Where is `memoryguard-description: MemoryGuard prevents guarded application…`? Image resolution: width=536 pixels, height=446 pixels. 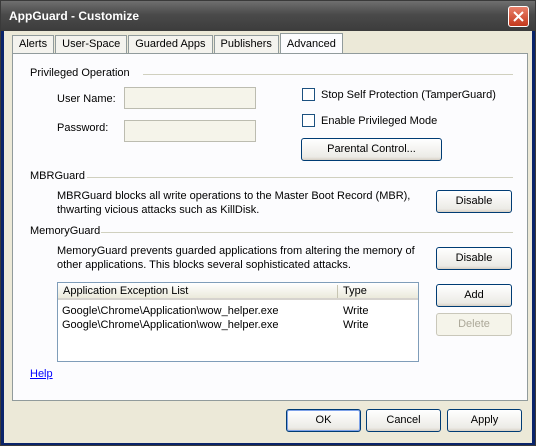
memoryguard-description: MemoryGuard prevents guarded application… is located at coordinates (236, 258).